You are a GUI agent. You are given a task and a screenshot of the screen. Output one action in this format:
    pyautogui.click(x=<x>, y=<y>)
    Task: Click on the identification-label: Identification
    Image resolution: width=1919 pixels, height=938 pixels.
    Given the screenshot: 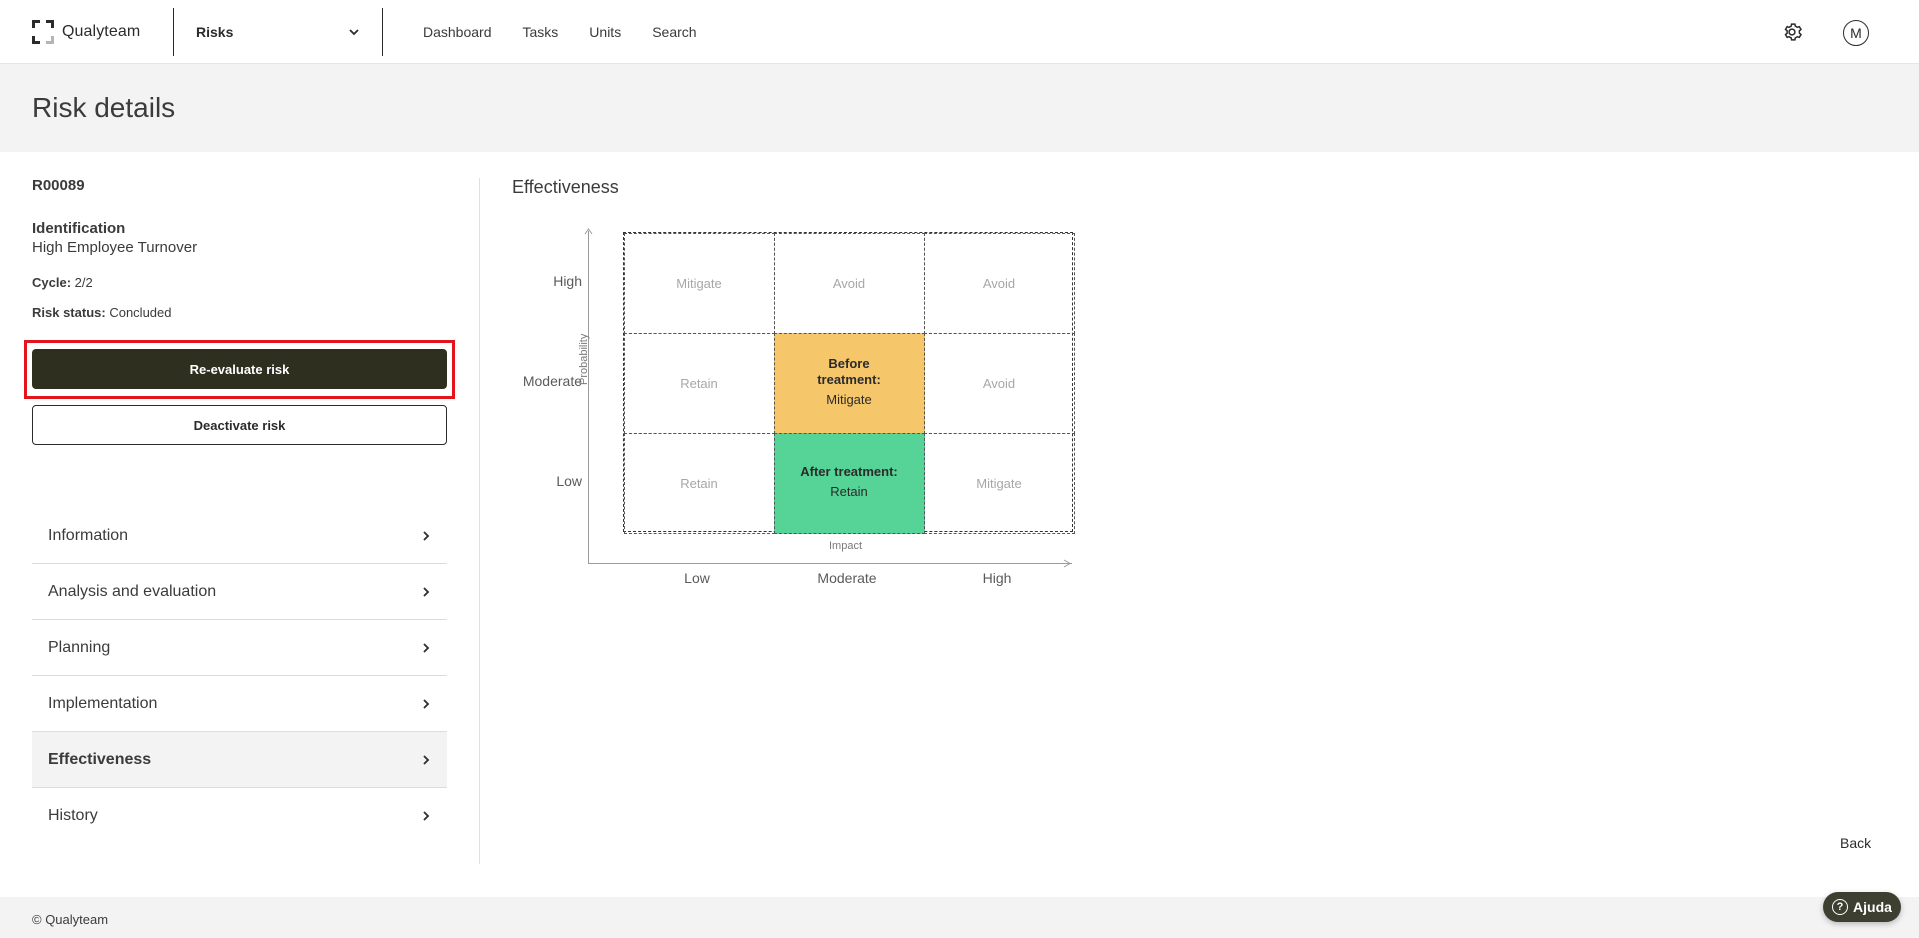 What is the action you would take?
    pyautogui.click(x=79, y=228)
    